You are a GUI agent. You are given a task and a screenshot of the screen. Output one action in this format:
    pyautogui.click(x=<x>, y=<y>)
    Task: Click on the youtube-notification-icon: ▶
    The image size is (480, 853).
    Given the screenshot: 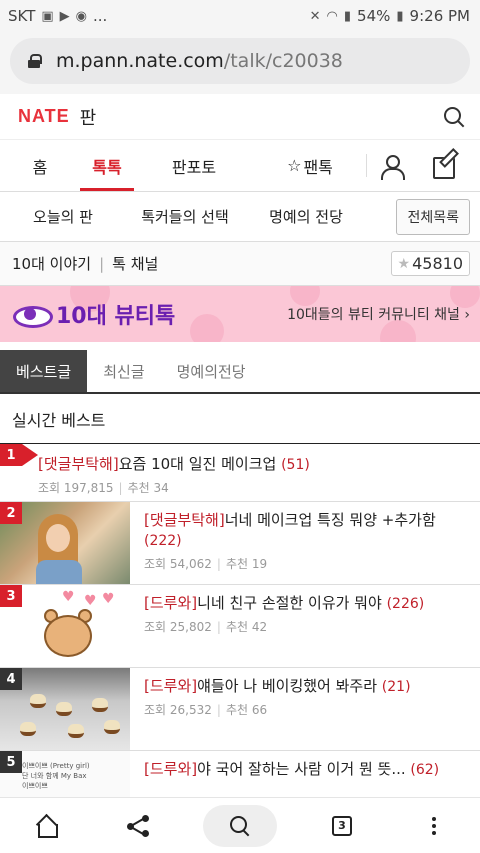 What is the action you would take?
    pyautogui.click(x=64, y=16)
    